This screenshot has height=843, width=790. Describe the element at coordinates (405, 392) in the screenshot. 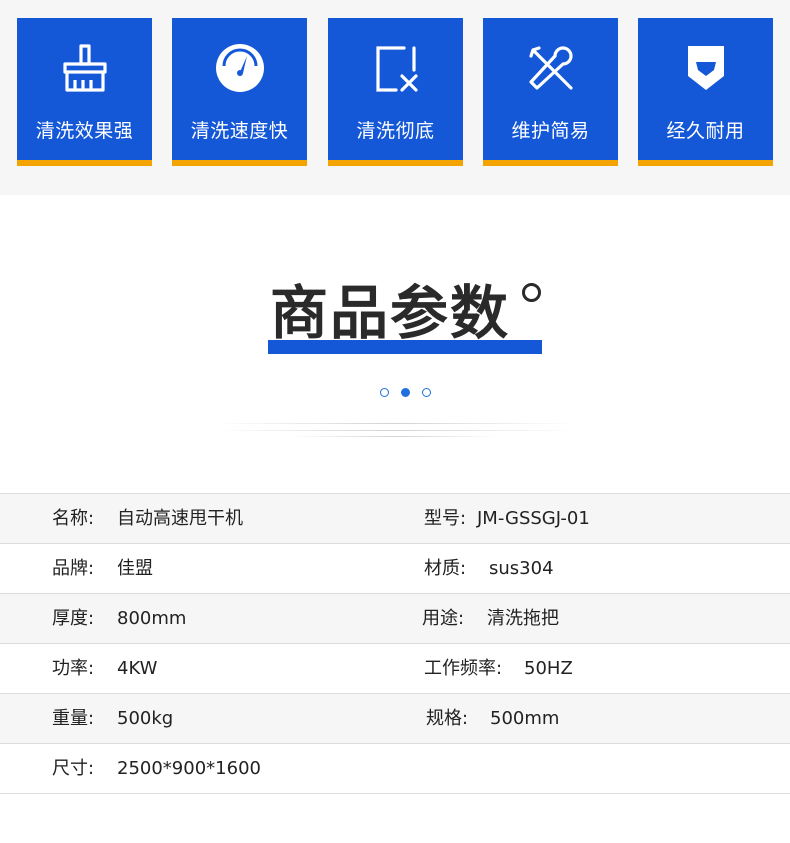

I see `dot-2-active` at that location.